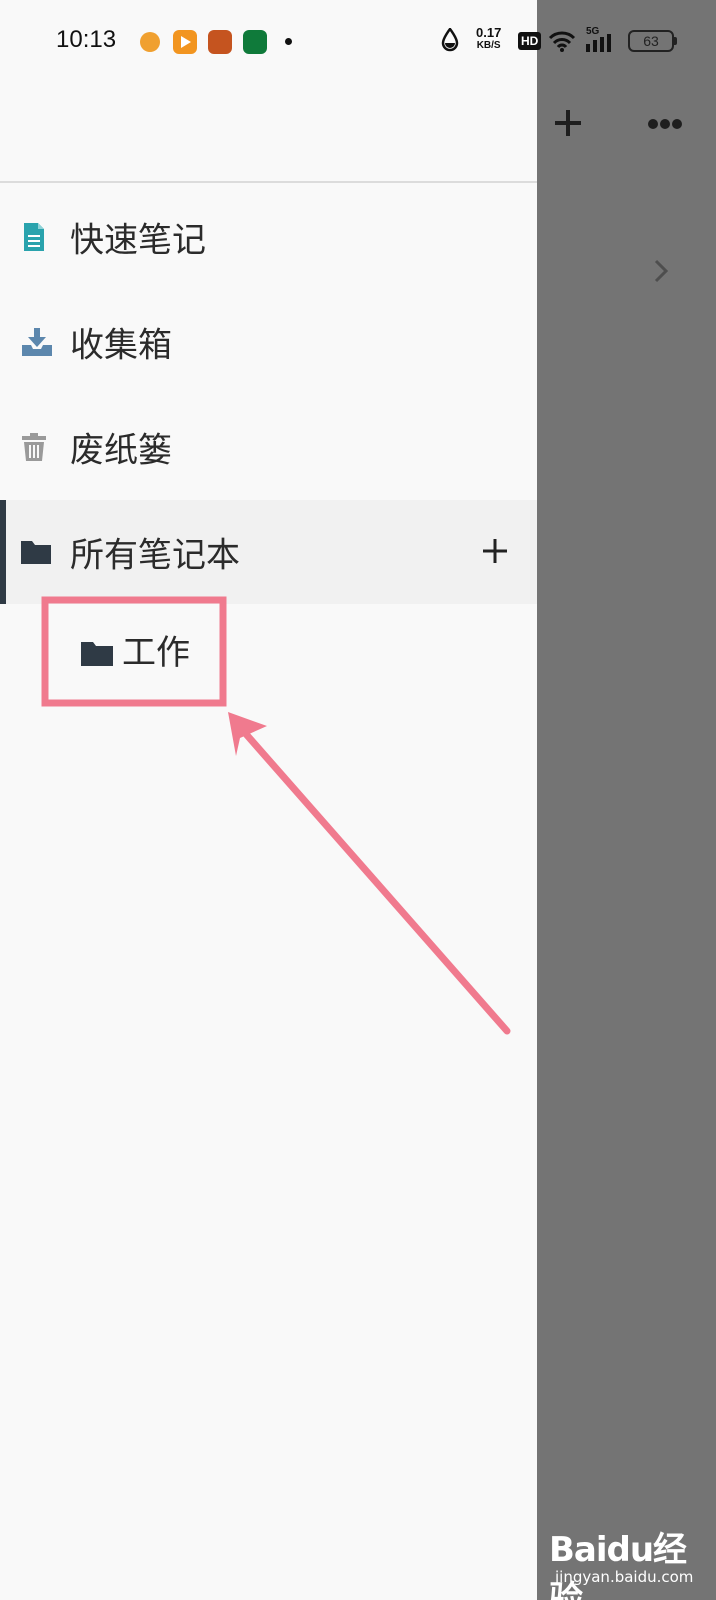  I want to click on video-app-icon, so click(185, 42).